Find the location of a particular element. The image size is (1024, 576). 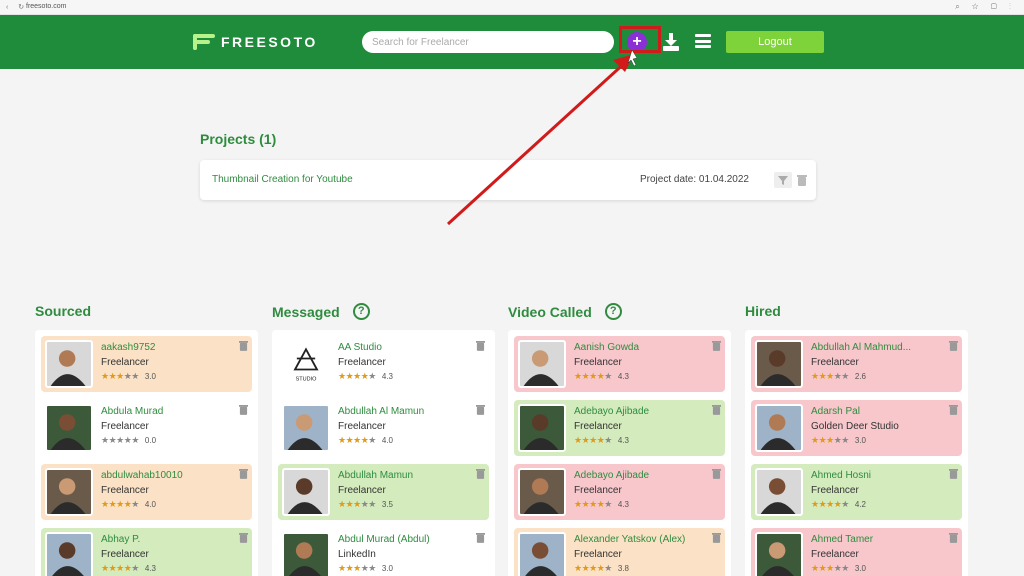

freelancer-name: Ahmed Hosni is located at coordinates (841, 475).